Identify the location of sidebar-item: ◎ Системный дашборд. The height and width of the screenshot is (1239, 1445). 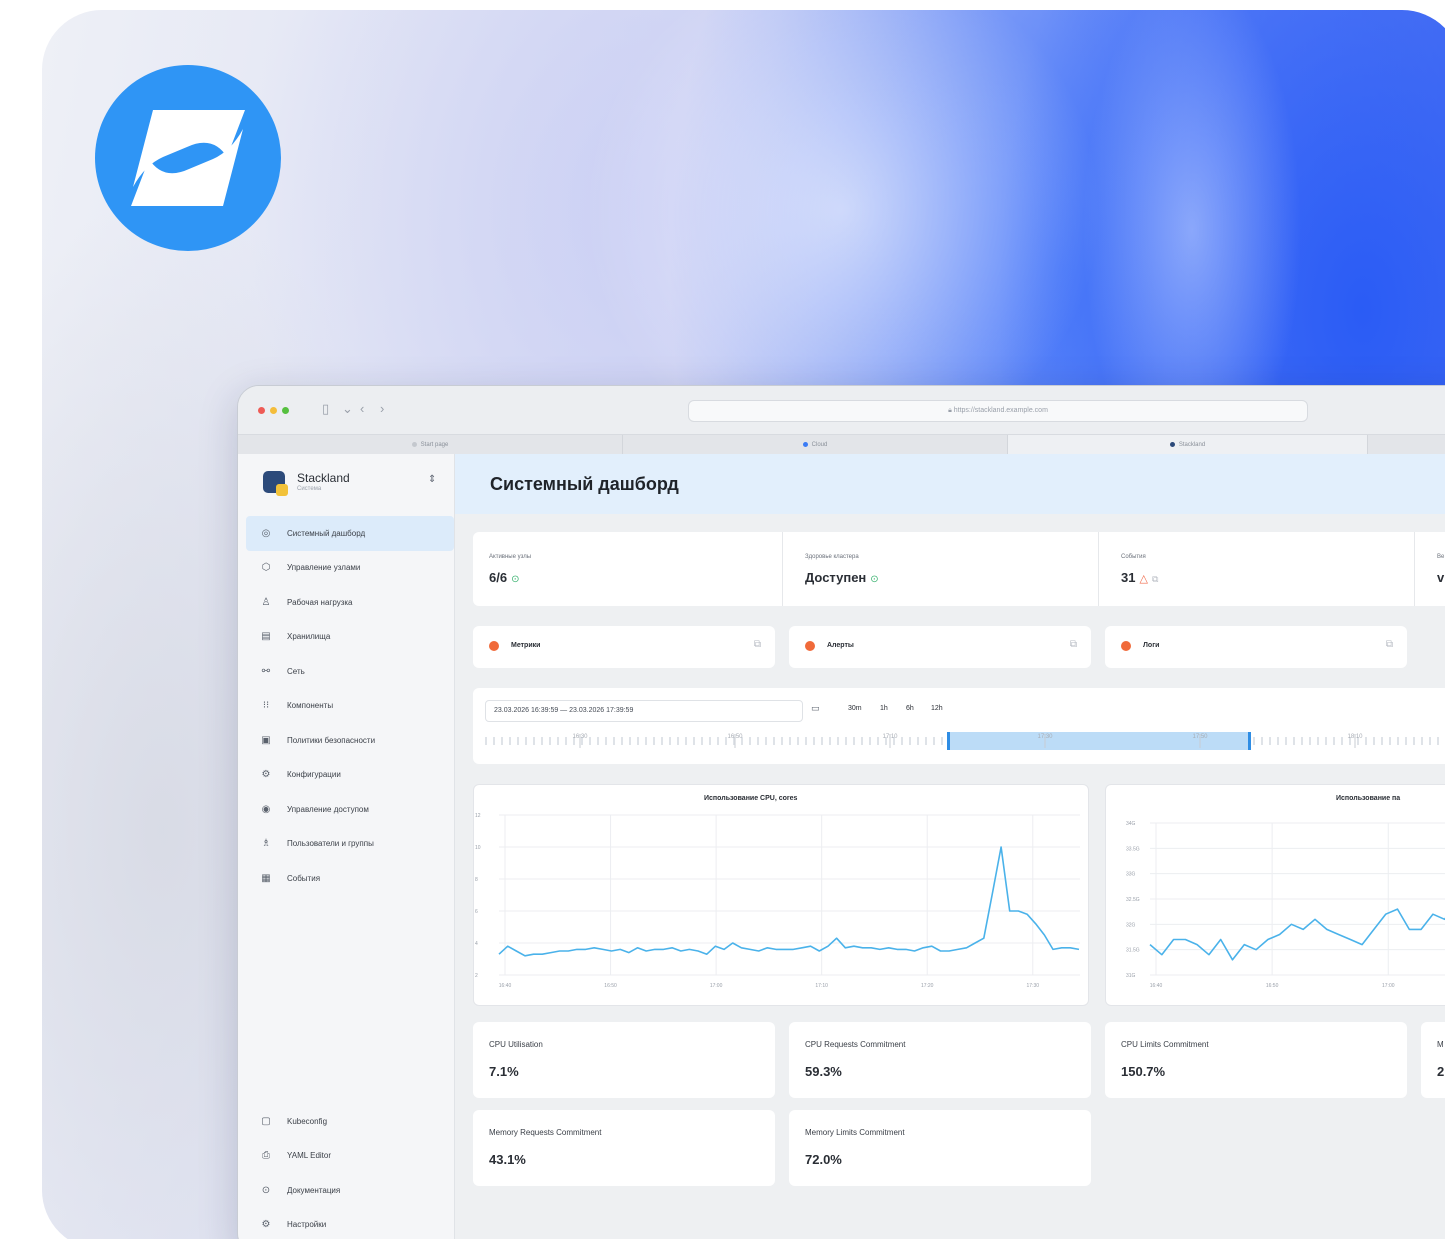
(350, 533).